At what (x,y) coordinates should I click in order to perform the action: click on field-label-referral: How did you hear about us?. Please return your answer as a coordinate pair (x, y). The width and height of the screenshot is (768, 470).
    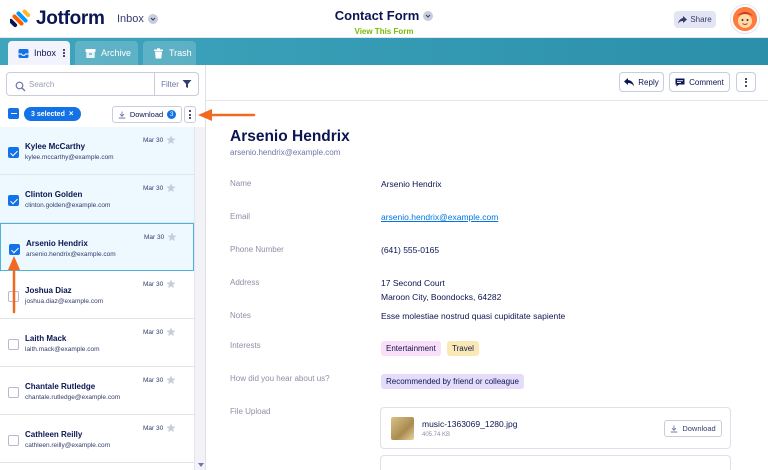
    Looking at the image, I should click on (280, 378).